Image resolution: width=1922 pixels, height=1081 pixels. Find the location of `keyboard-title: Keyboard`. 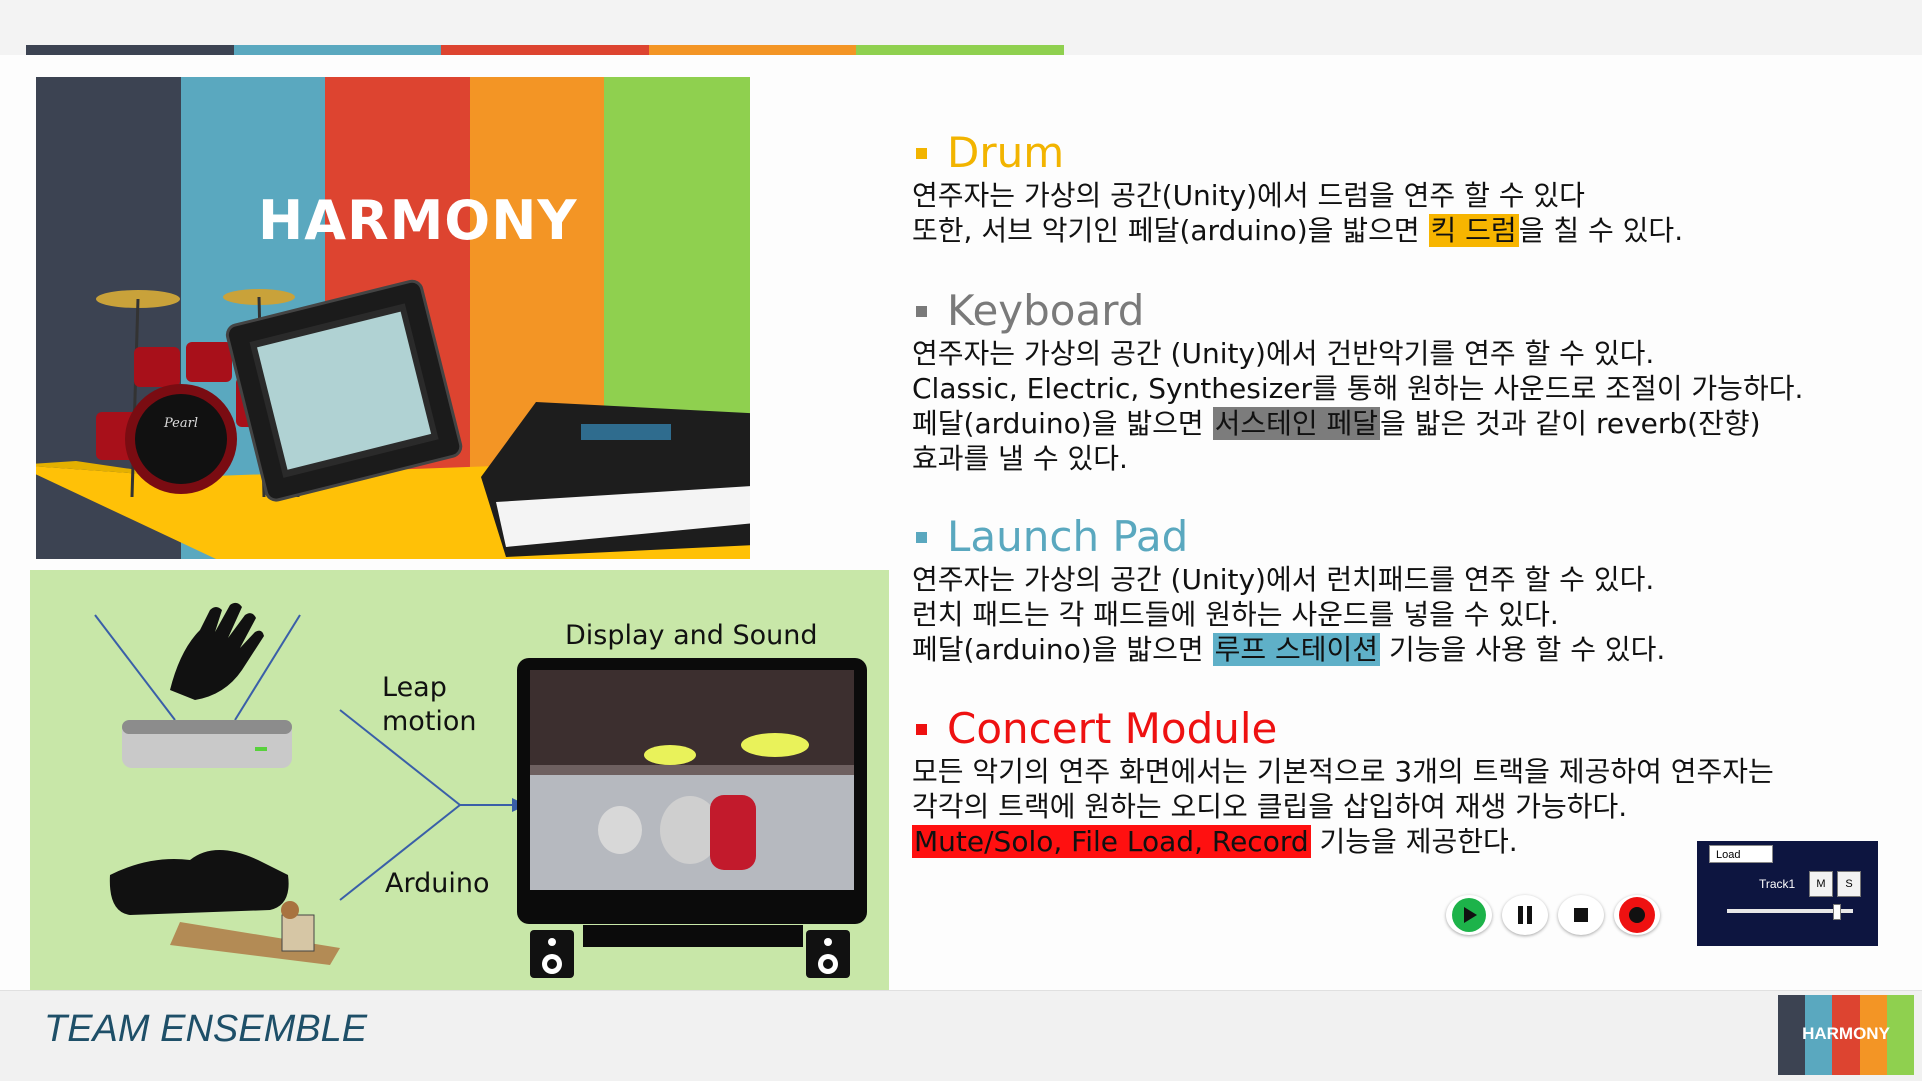

keyboard-title: Keyboard is located at coordinates (1407, 311).